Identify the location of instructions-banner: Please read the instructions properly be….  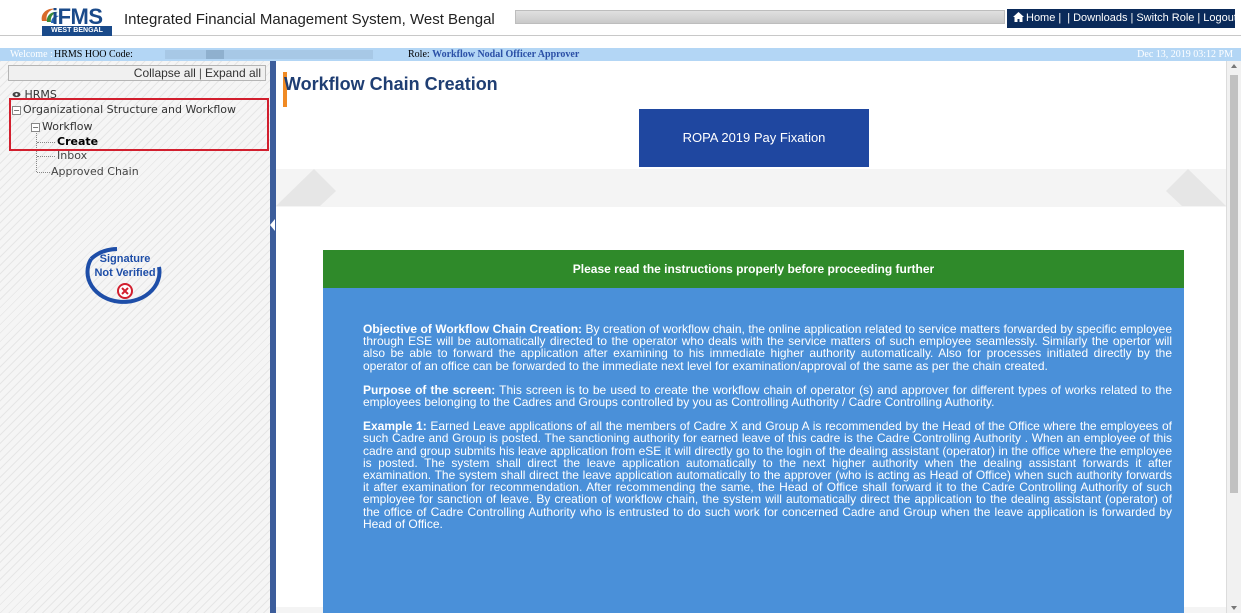
(753, 269).